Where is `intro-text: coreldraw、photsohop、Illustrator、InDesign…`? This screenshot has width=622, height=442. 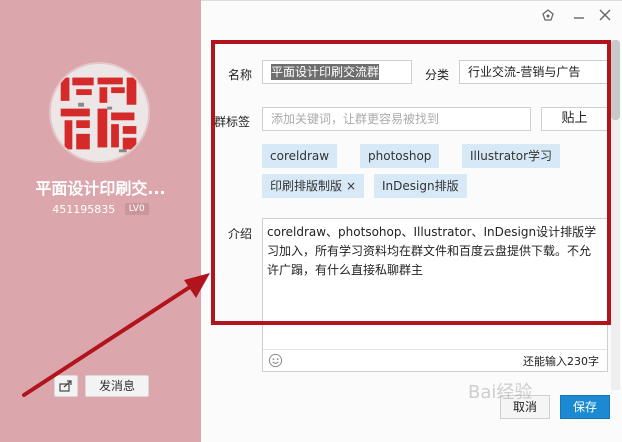
intro-text: coreldraw、photsohop、Illustrator、InDesign… is located at coordinates (432, 251).